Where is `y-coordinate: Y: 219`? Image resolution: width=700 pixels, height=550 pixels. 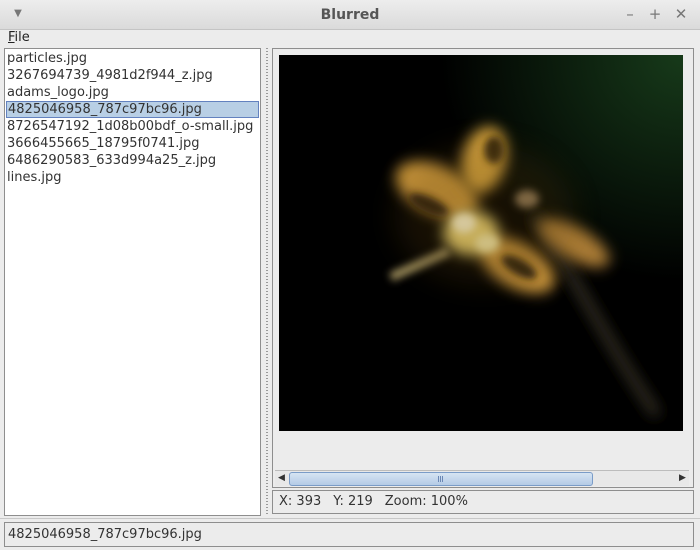 y-coordinate: Y: 219 is located at coordinates (353, 501).